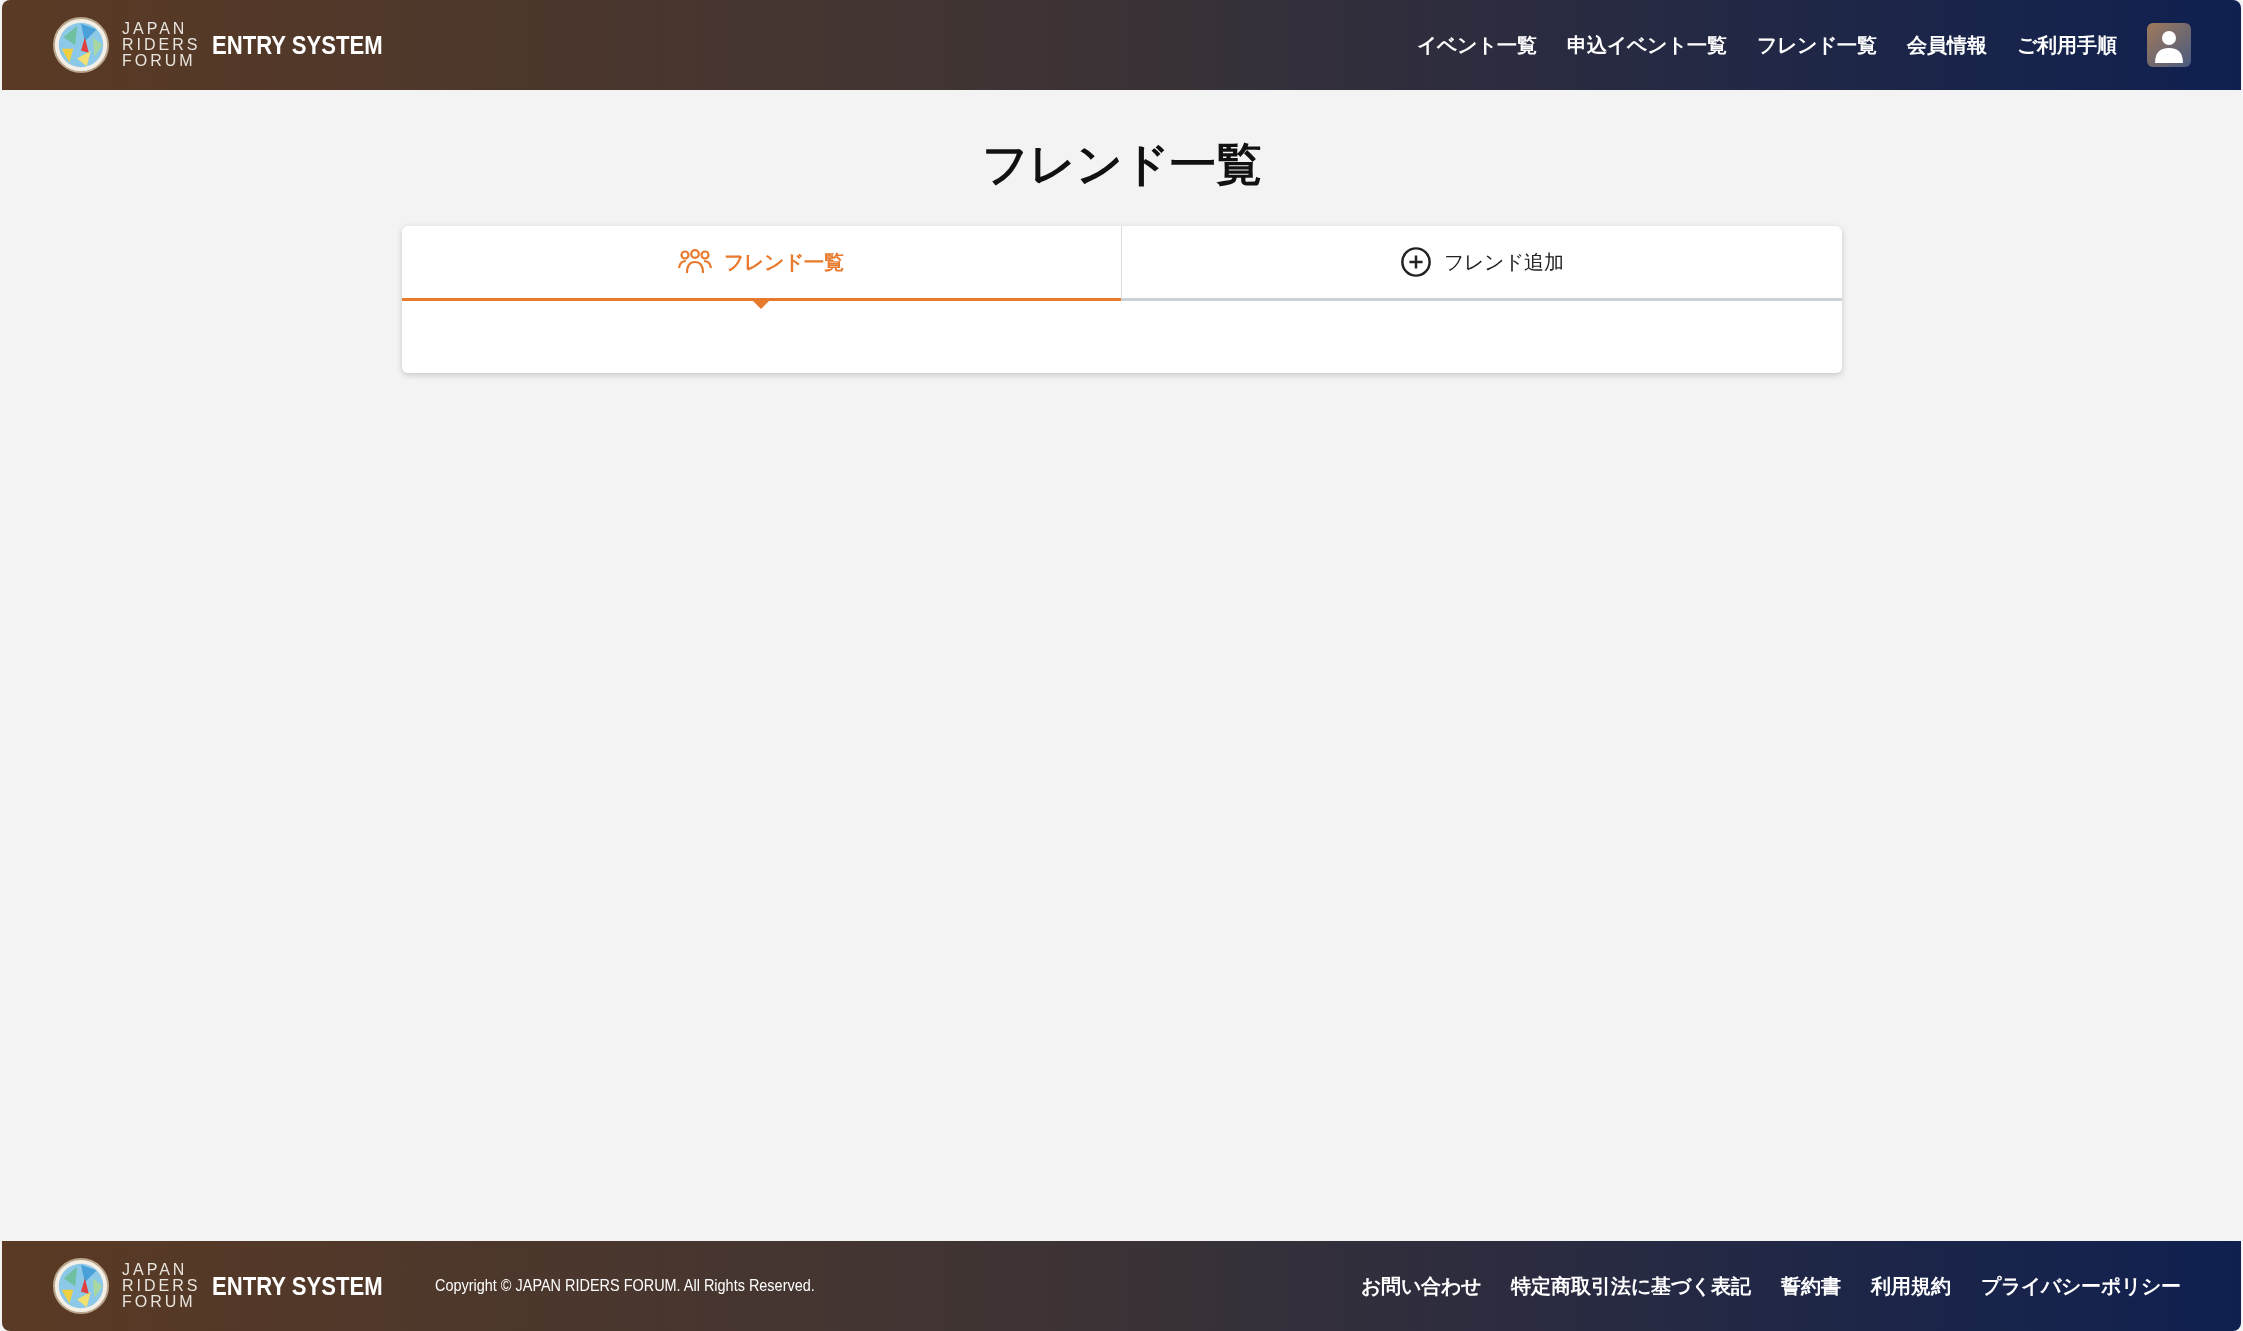 The height and width of the screenshot is (1331, 2243). What do you see at coordinates (761, 305) in the screenshot?
I see `active-tab-pointer` at bounding box center [761, 305].